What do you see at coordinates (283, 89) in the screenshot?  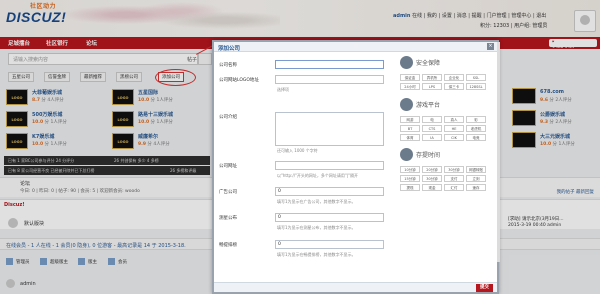 I see `logo-url-hint: 选择项` at bounding box center [283, 89].